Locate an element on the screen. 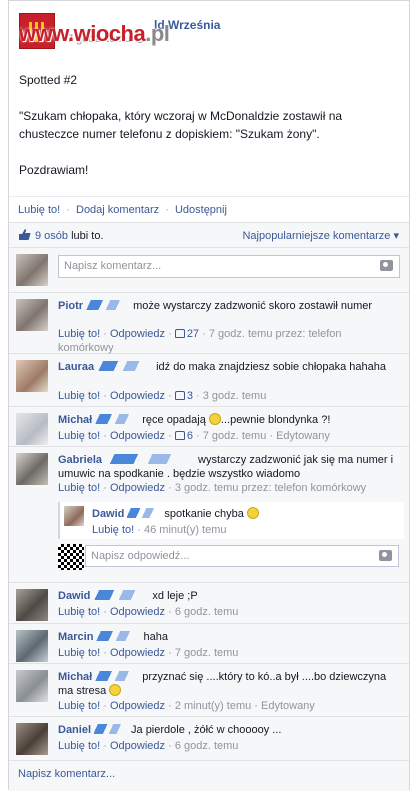 Image resolution: width=417 pixels, height=794 pixels. comment-link: Dodaj komentarz is located at coordinates (117, 210).